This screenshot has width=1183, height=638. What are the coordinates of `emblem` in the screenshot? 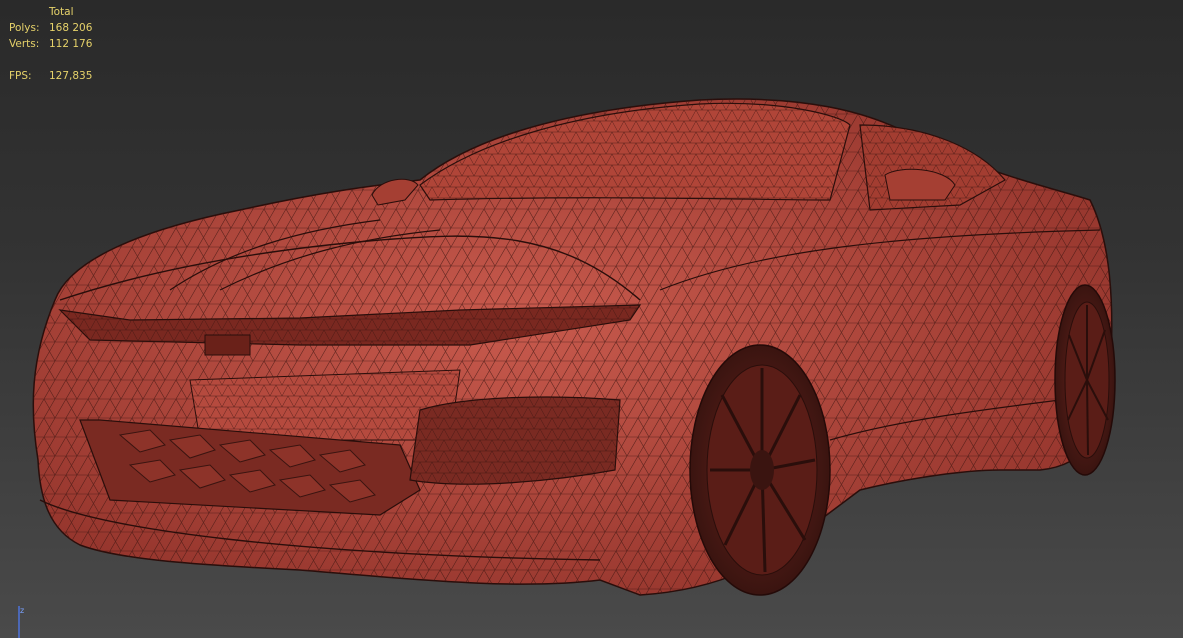 It's located at (227, 345).